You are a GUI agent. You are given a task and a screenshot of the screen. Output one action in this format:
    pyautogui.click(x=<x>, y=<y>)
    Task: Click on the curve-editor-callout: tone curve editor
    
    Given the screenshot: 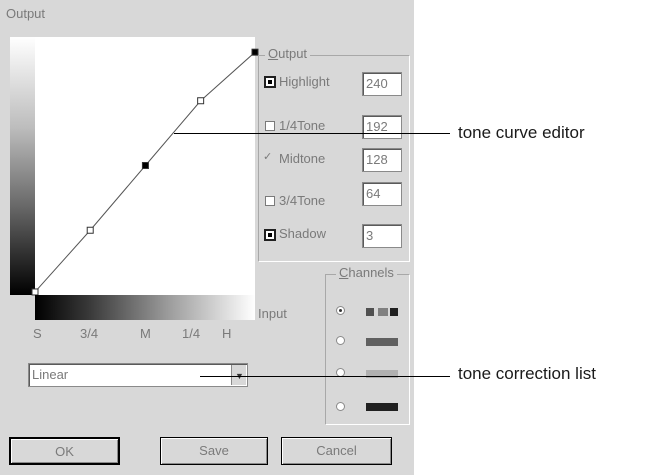 What is the action you would take?
    pyautogui.click(x=521, y=132)
    